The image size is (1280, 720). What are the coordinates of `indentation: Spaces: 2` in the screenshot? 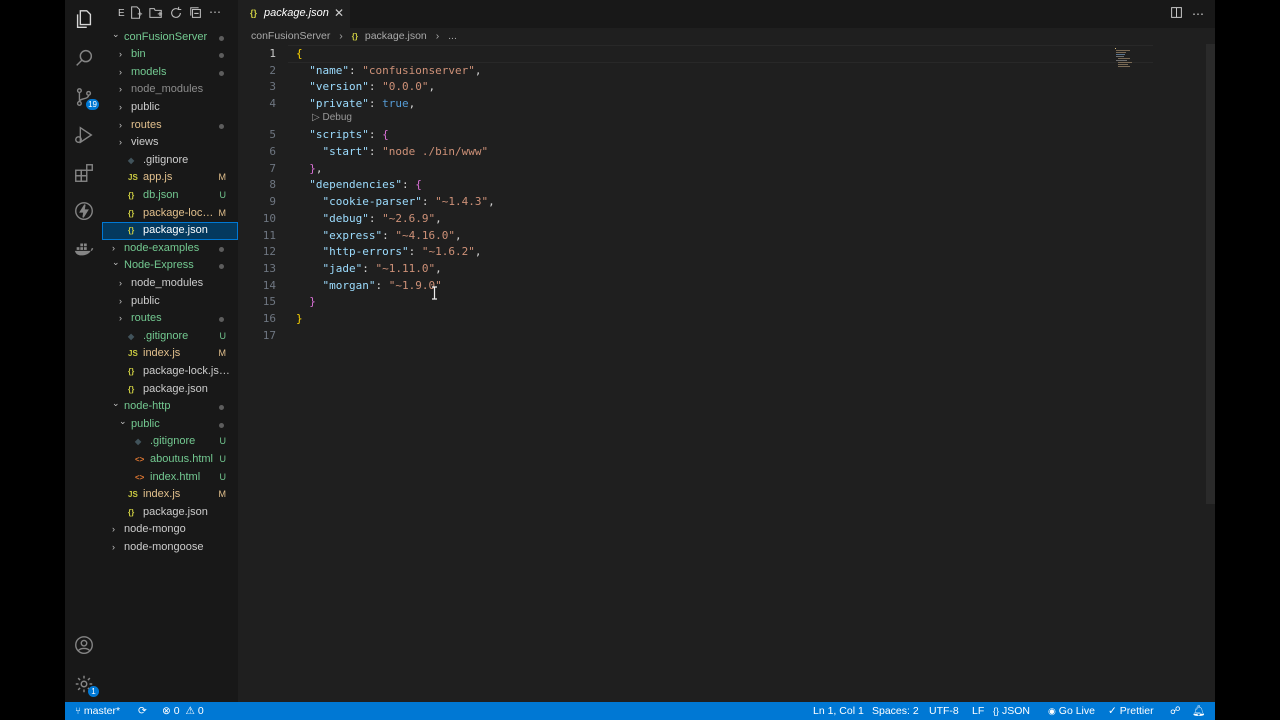 It's located at (895, 711).